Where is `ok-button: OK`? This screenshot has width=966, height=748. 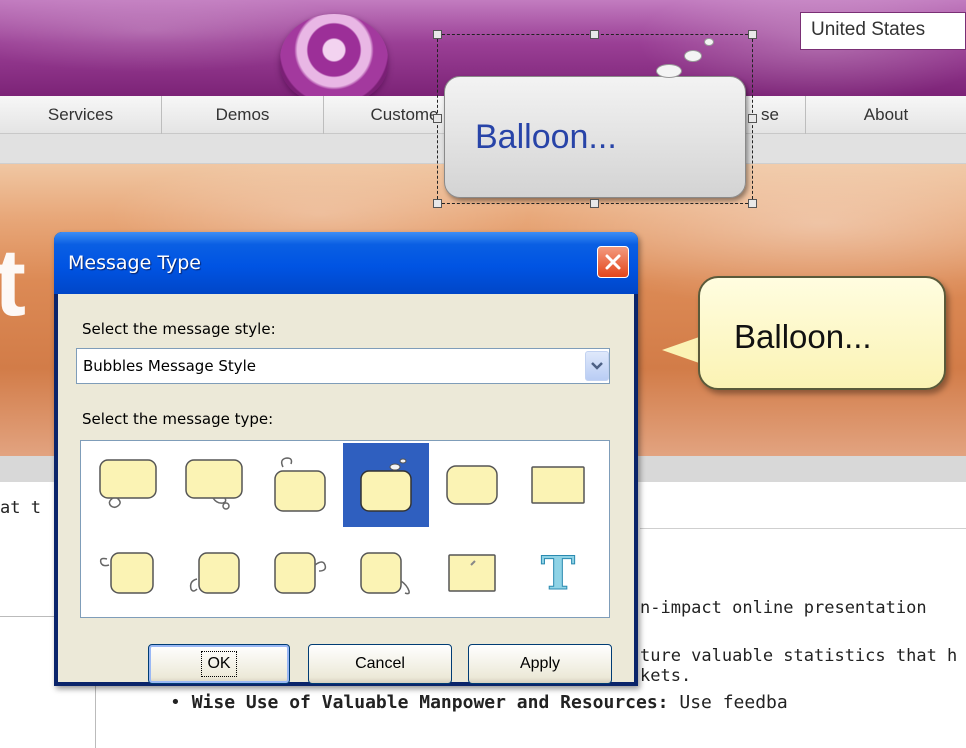 ok-button: OK is located at coordinates (219, 664).